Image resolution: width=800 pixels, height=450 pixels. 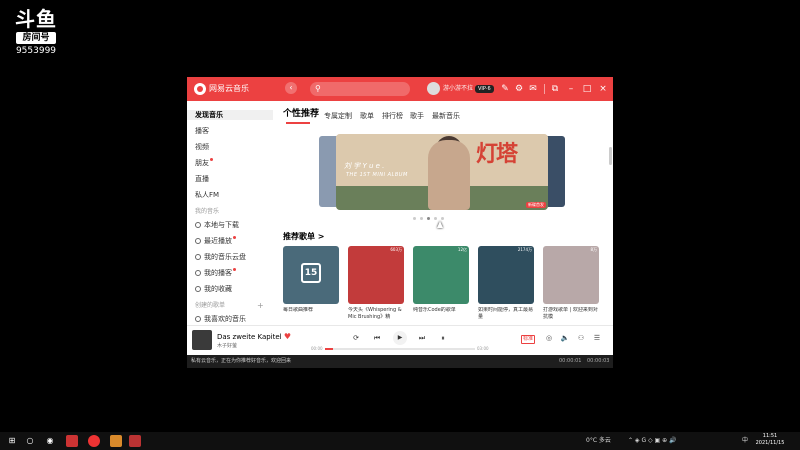 What do you see at coordinates (249, 337) in the screenshot?
I see `song-name: Das zweite Kapitel` at bounding box center [249, 337].